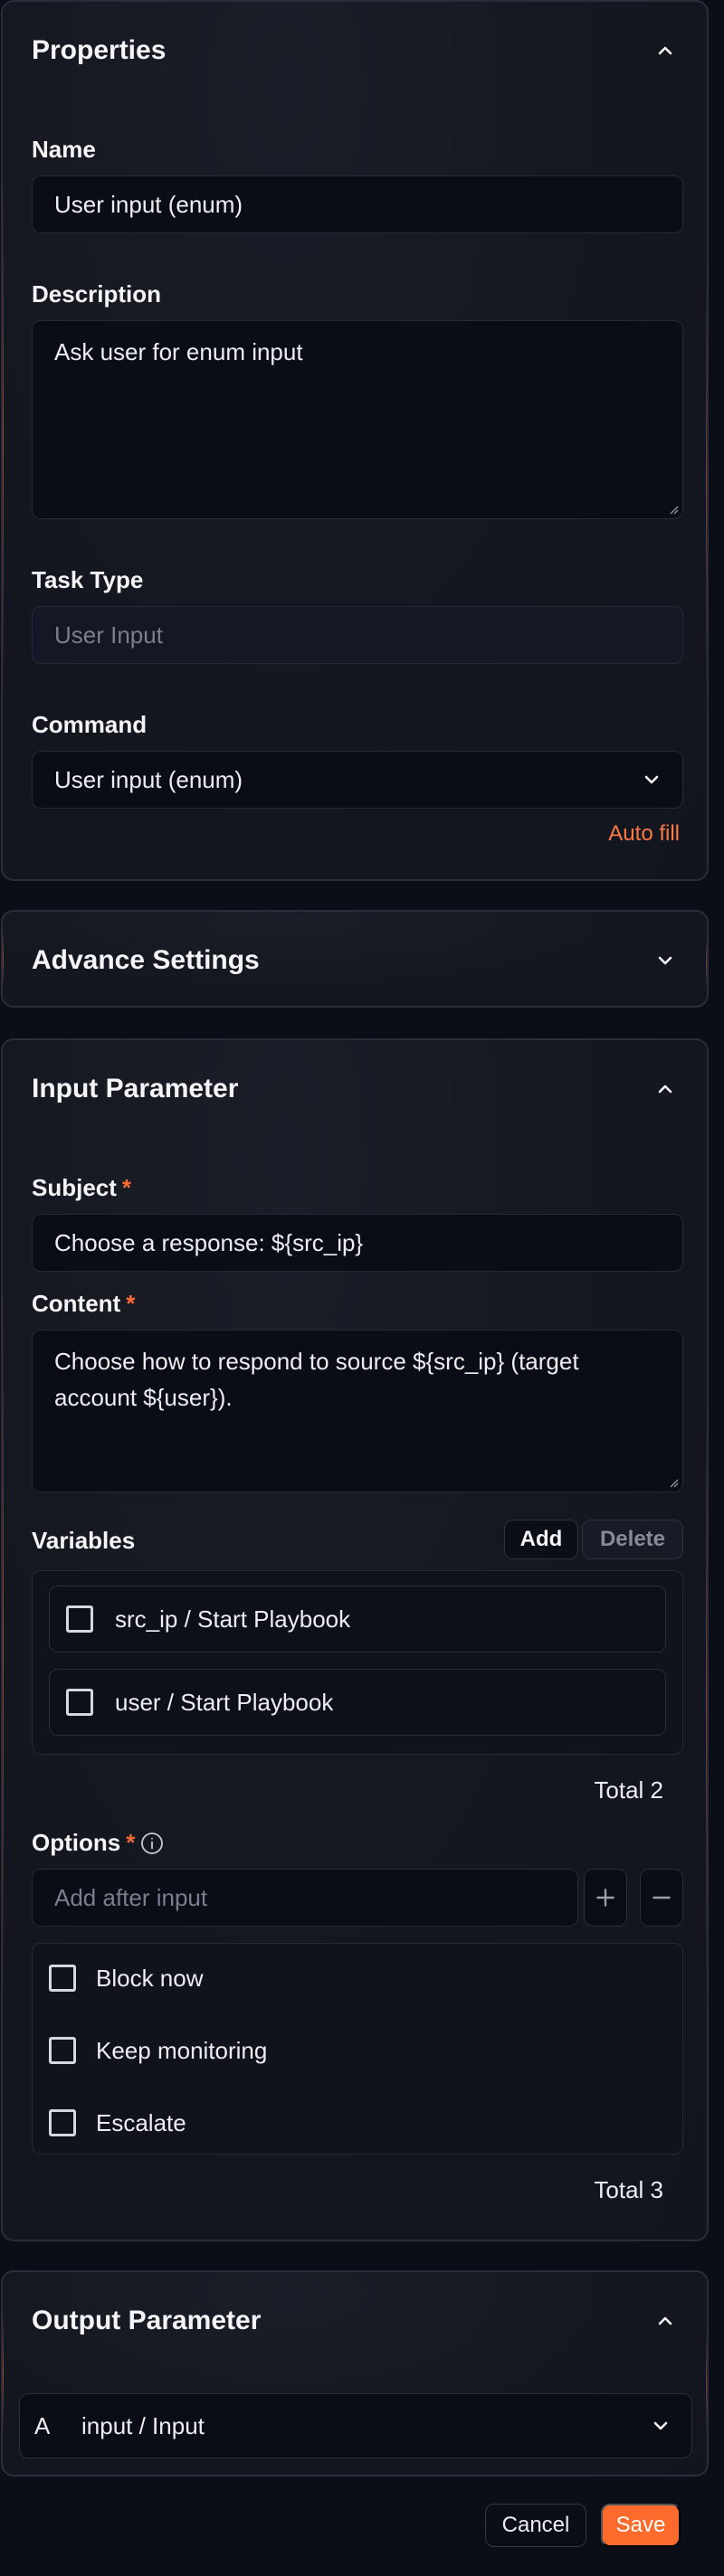 The height and width of the screenshot is (2576, 724). What do you see at coordinates (42, 2425) in the screenshot?
I see `output-type-badge: A` at bounding box center [42, 2425].